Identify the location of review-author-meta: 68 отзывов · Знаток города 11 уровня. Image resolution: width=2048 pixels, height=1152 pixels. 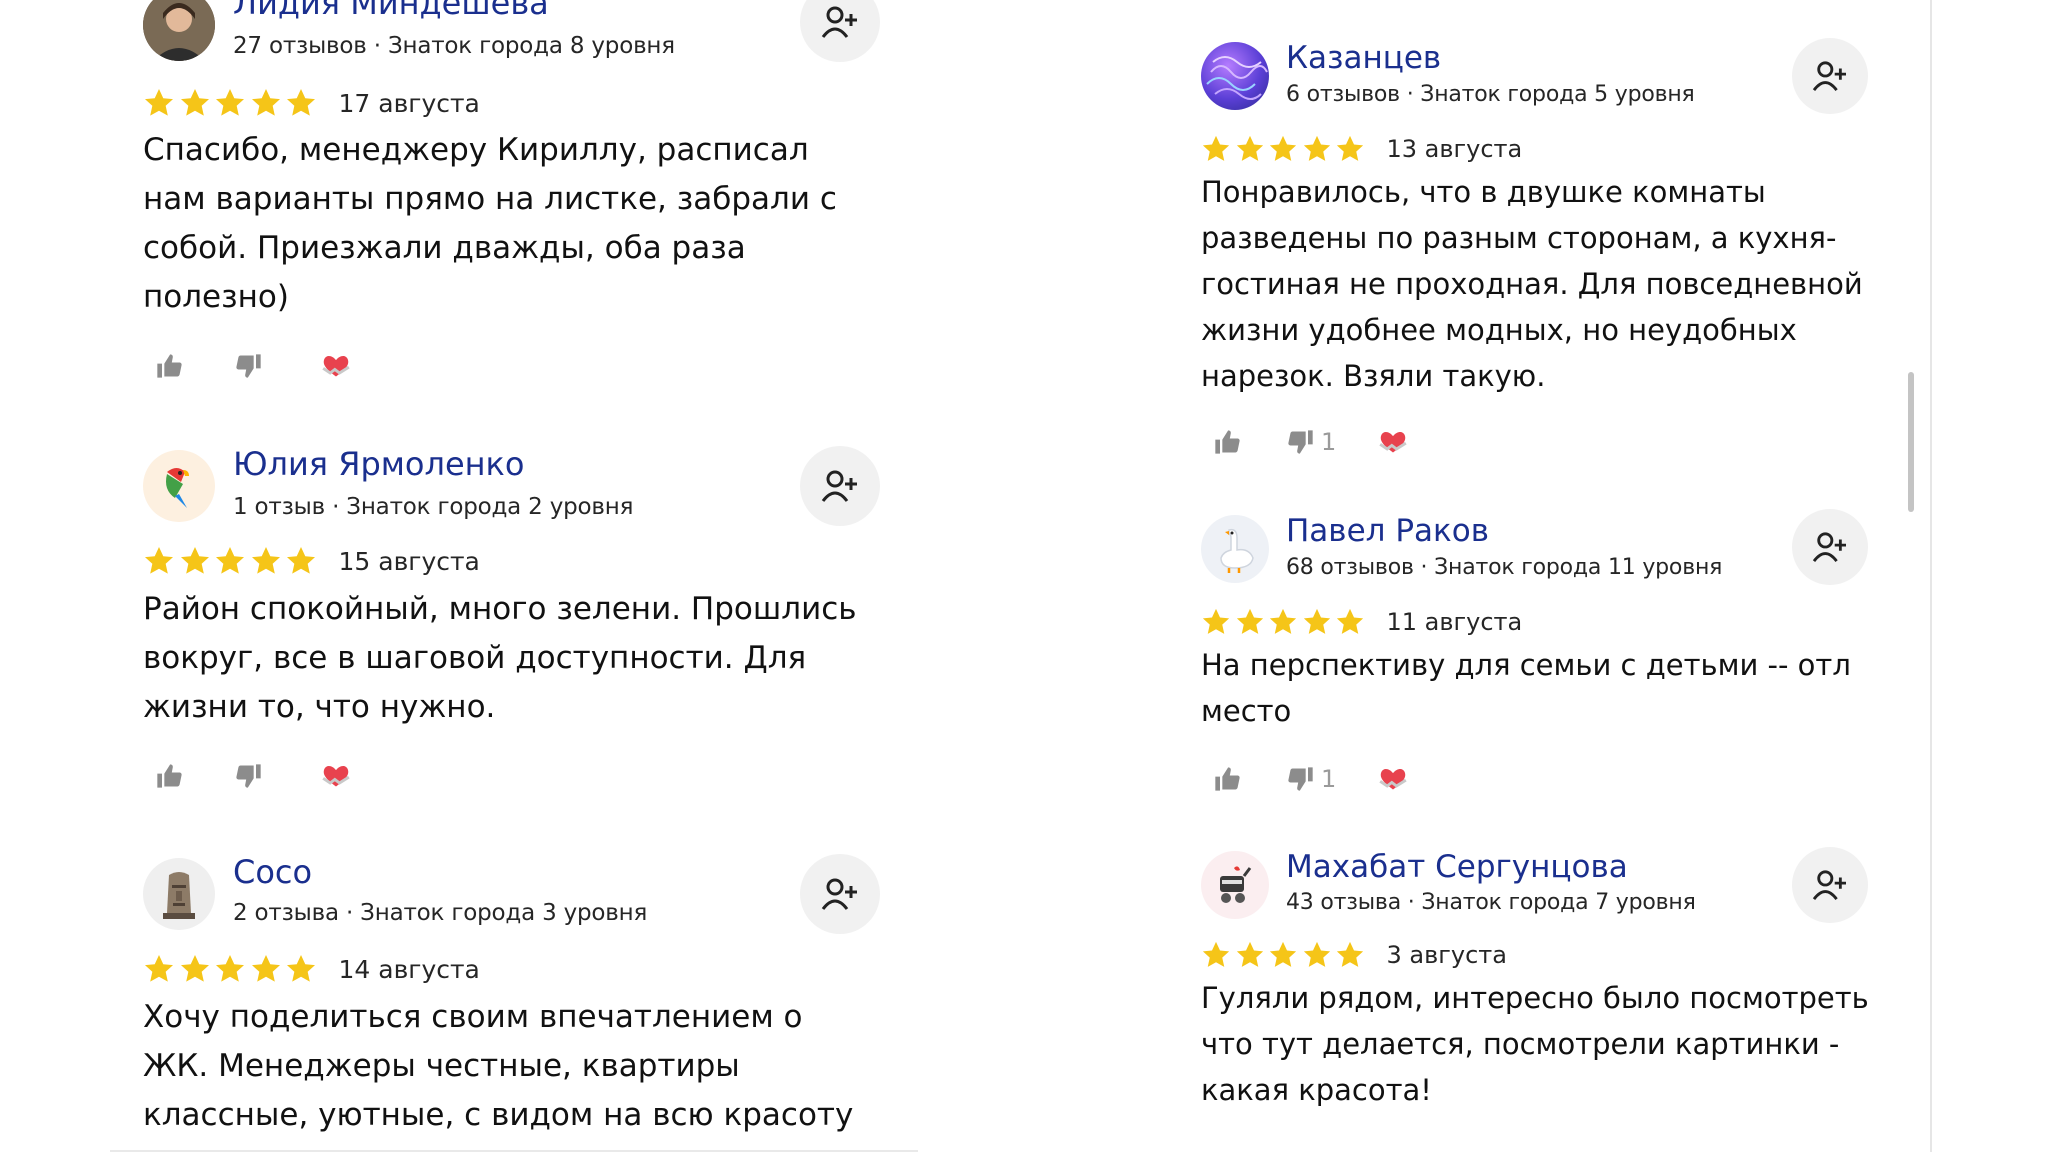
(1504, 567).